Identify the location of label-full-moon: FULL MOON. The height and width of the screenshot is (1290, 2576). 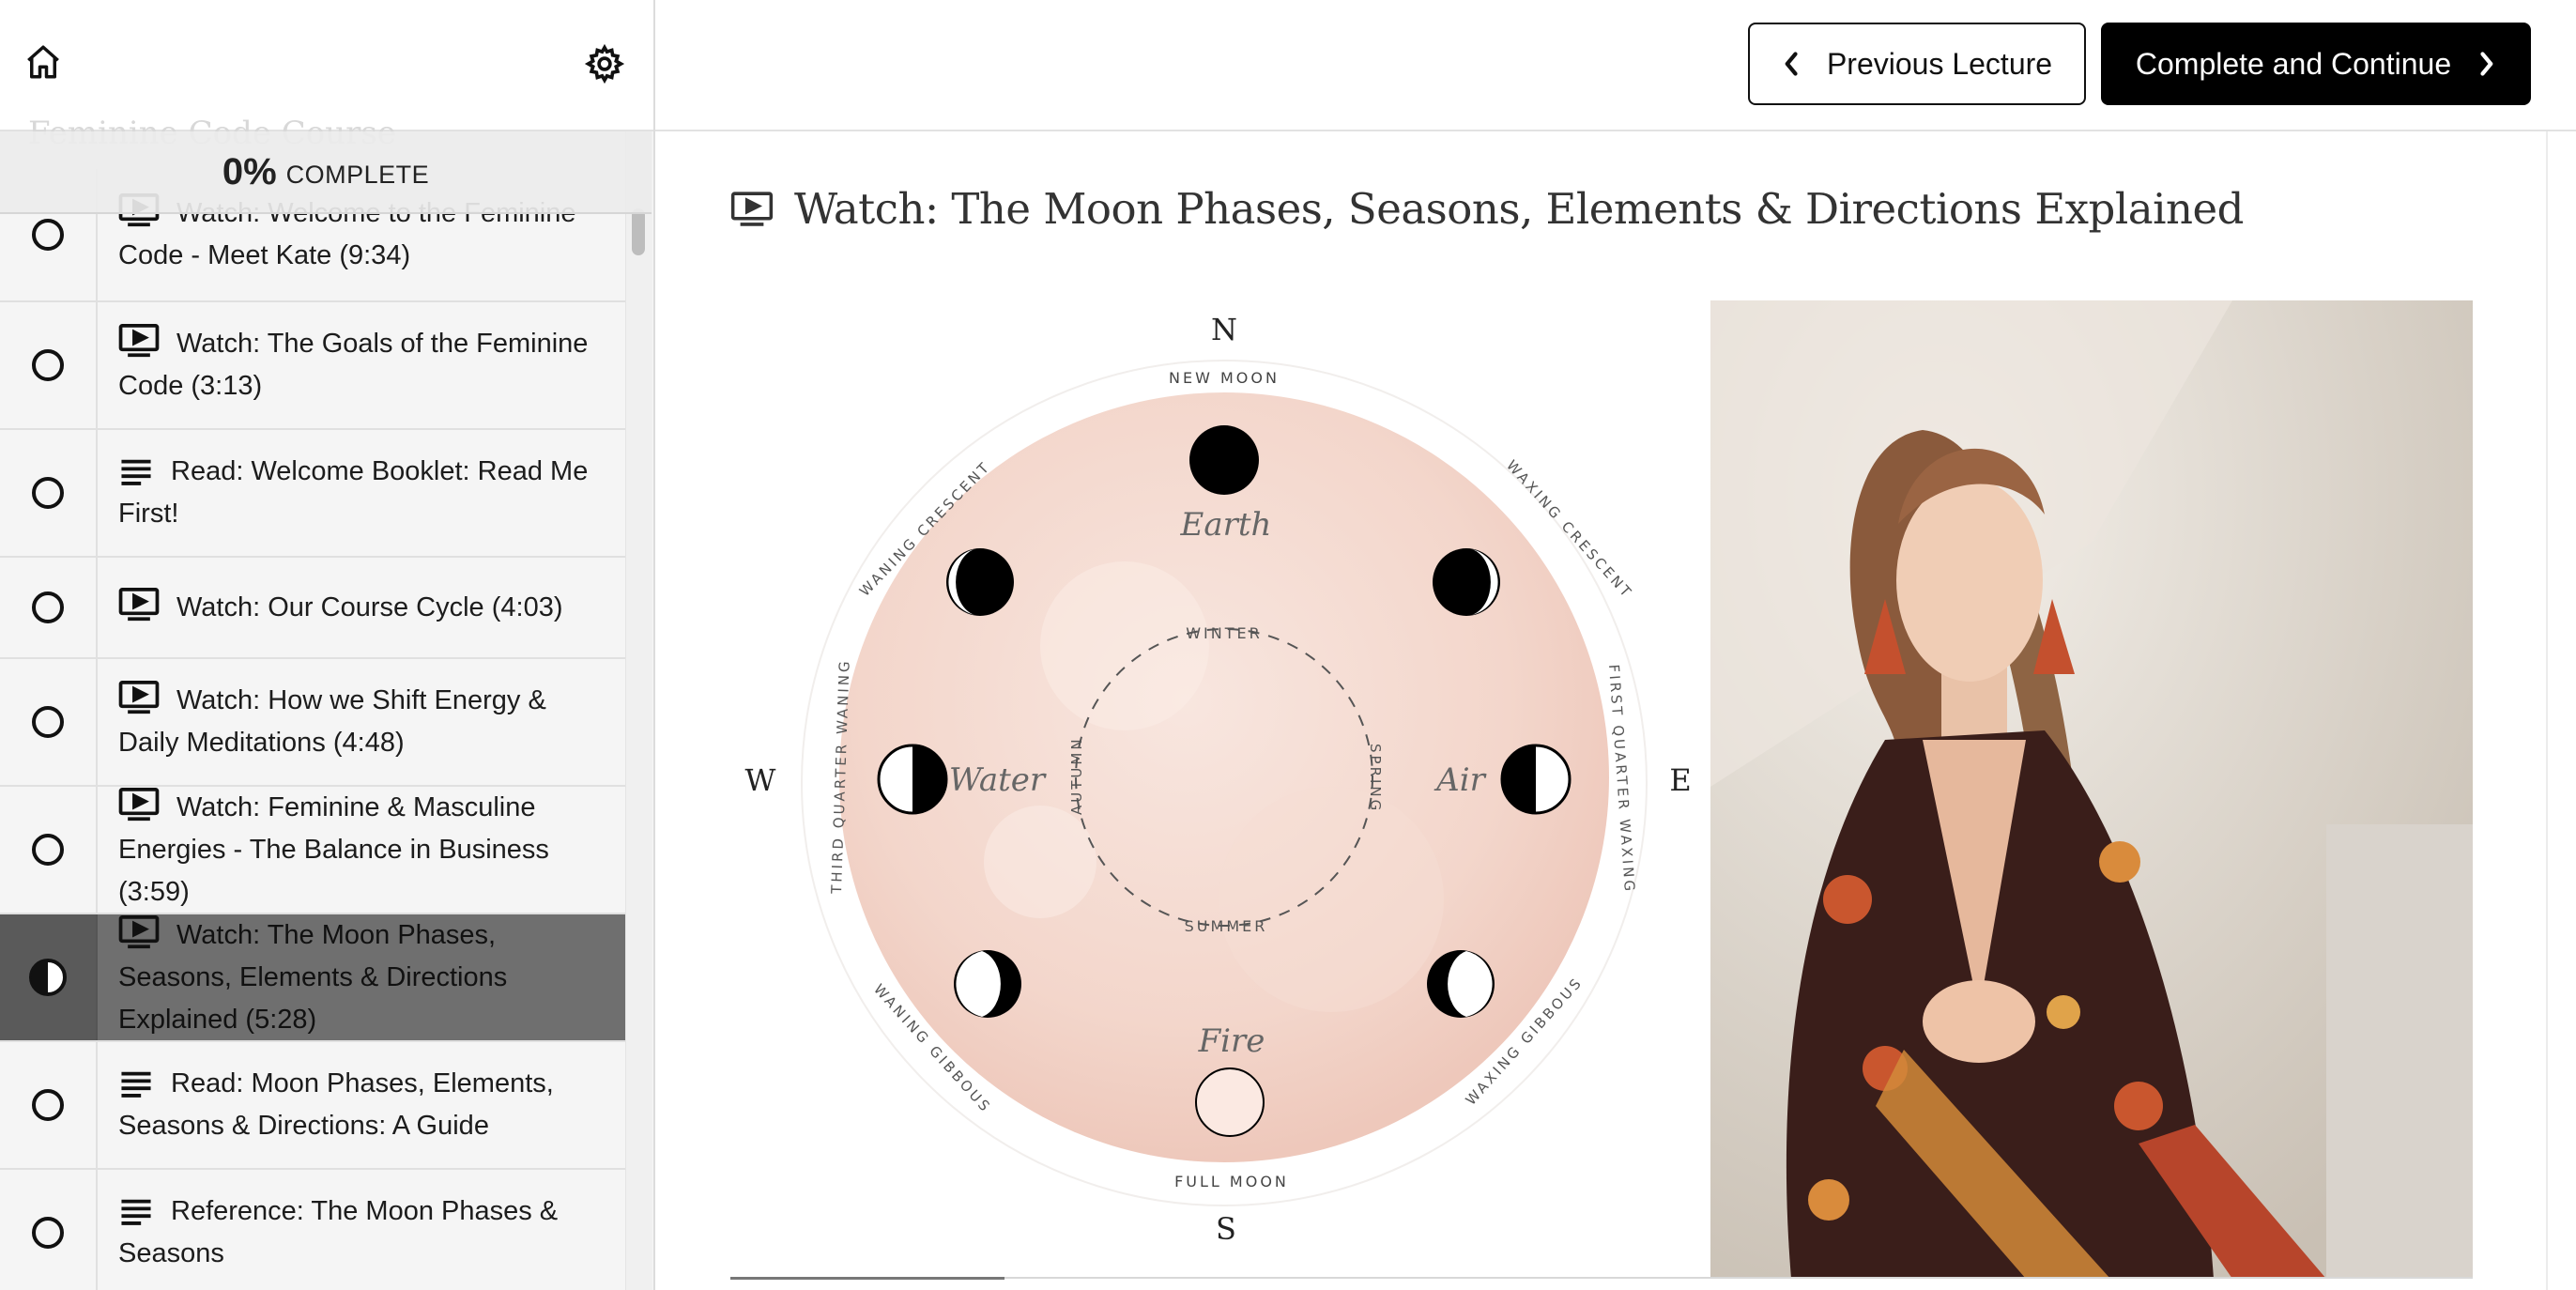
(1232, 1181).